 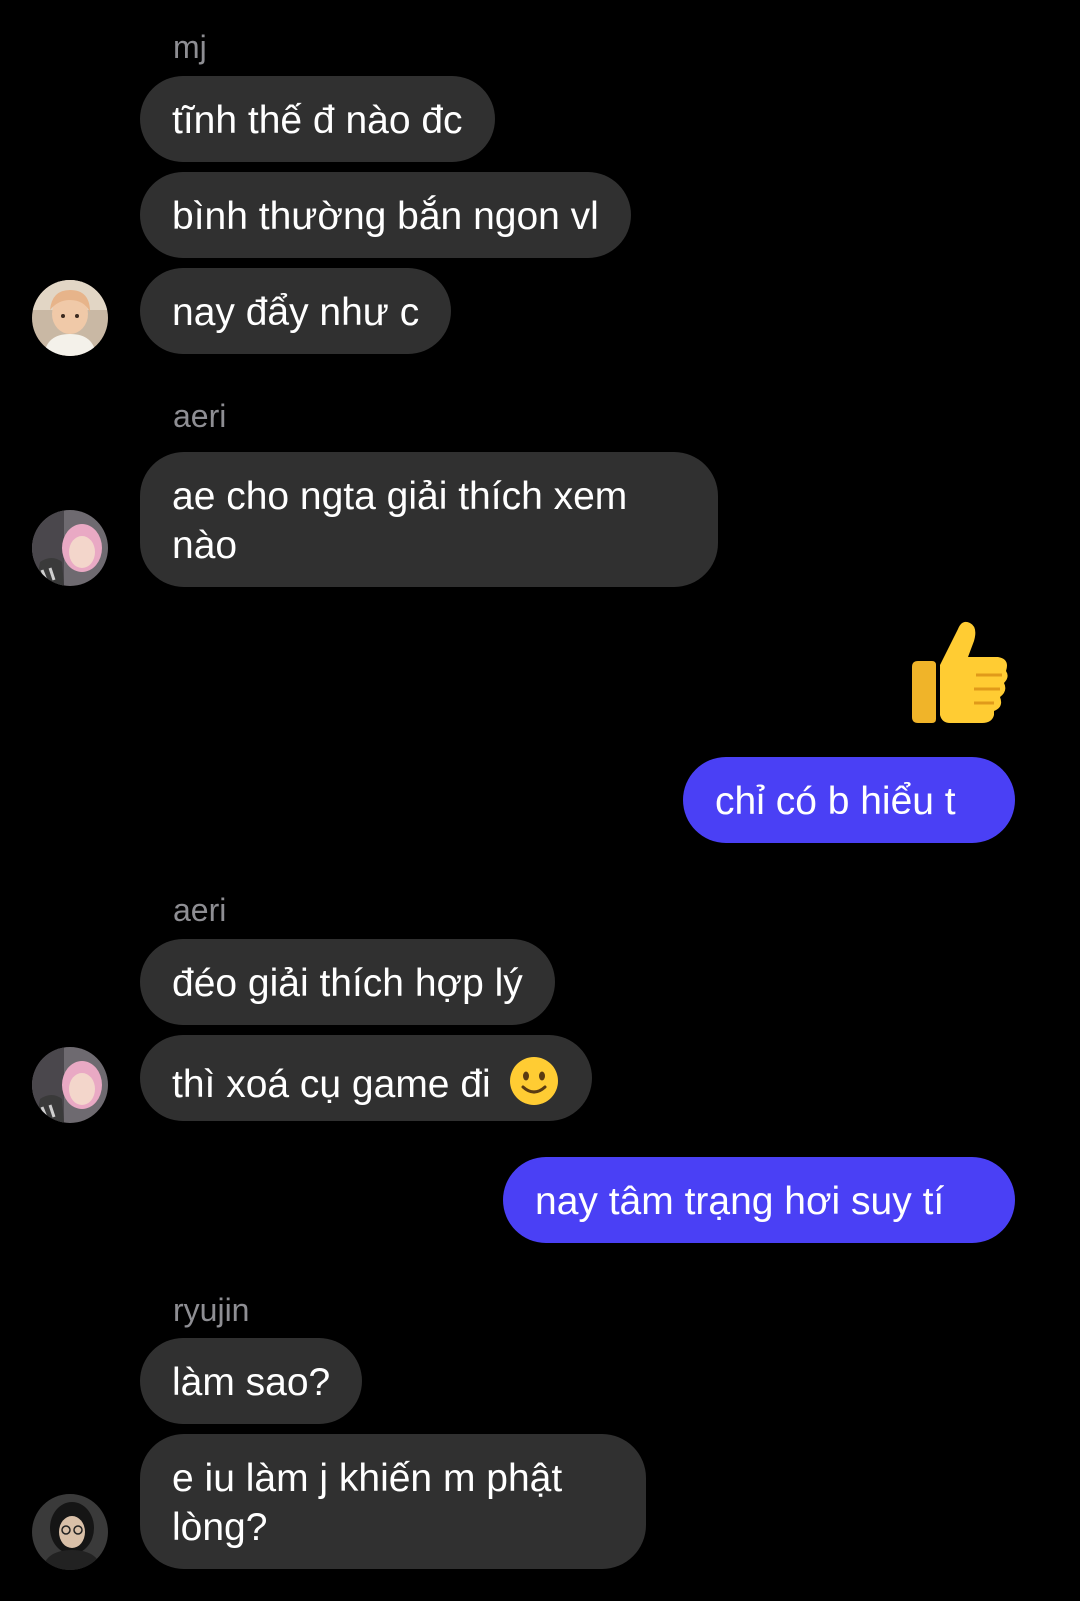 What do you see at coordinates (347, 982) in the screenshot?
I see `message-bubble: đéo giải thích hợp lý` at bounding box center [347, 982].